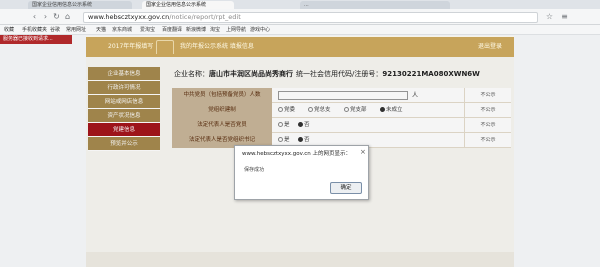 The width and height of the screenshot is (600, 267). Describe the element at coordinates (196, 30) in the screenshot. I see `bookmark-8: 新浪微博` at that location.